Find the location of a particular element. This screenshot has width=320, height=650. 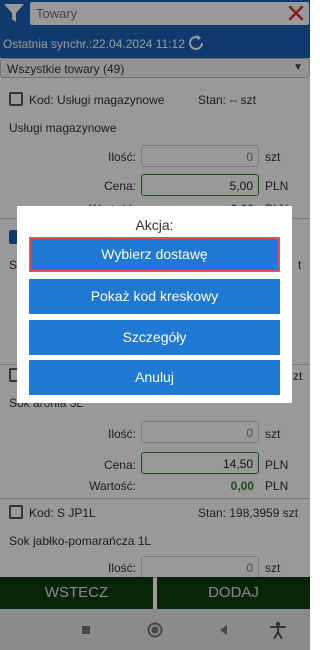

select-delivery-button: Wybierz dostawę is located at coordinates (154, 254).